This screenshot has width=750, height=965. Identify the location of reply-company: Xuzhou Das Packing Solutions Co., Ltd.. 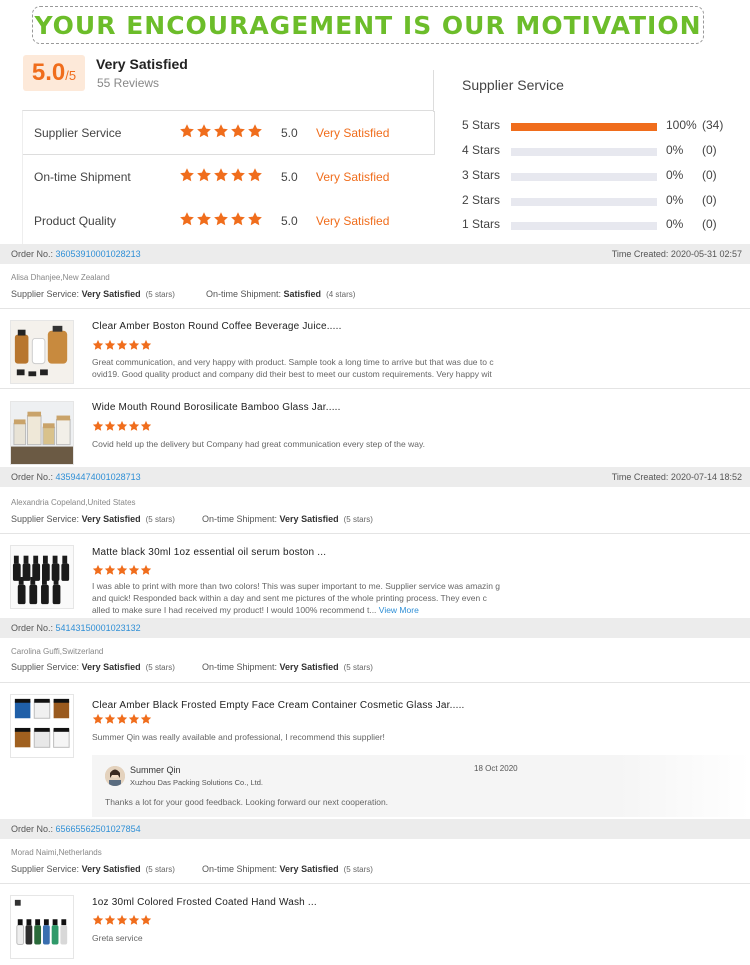
(196, 782).